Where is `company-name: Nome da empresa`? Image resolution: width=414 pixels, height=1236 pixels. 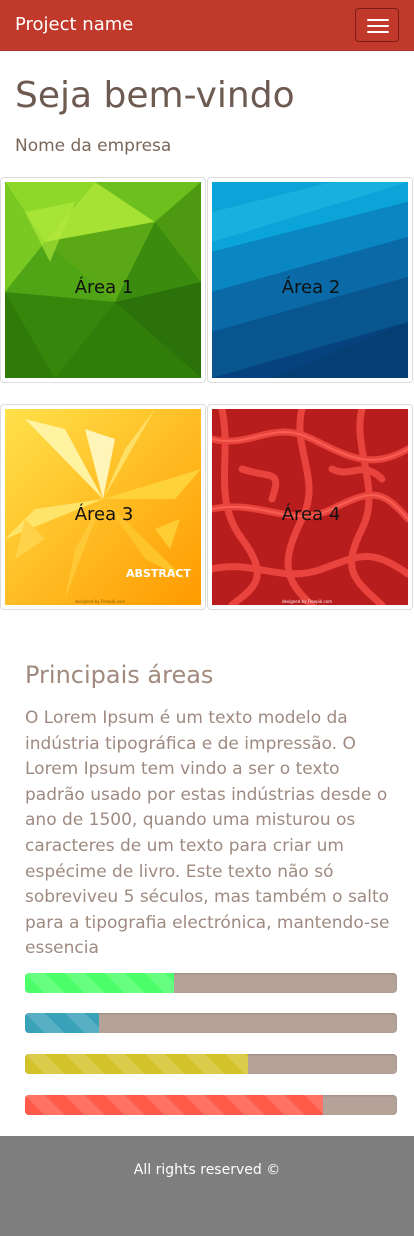
company-name: Nome da empresa is located at coordinates (93, 146).